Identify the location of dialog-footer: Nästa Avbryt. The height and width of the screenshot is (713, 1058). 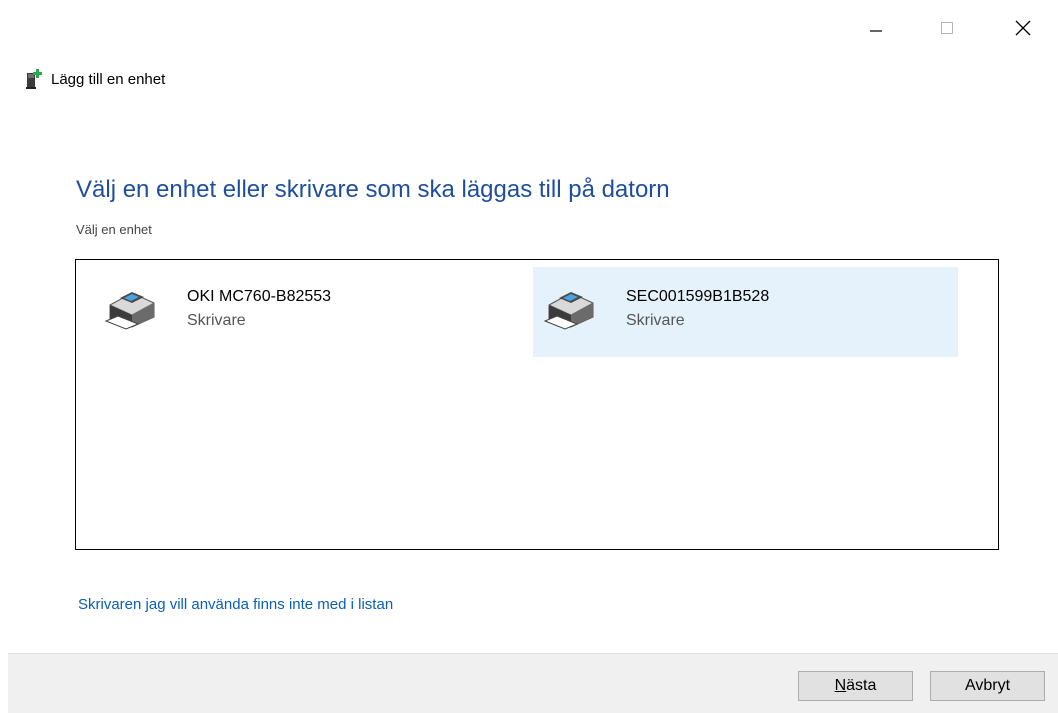
(533, 683).